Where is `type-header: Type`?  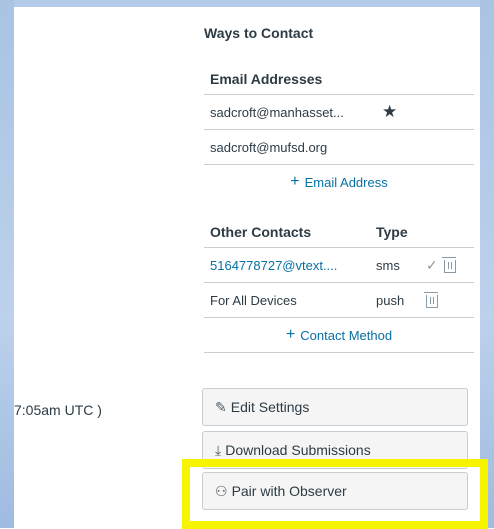
type-header: Type is located at coordinates (392, 232).